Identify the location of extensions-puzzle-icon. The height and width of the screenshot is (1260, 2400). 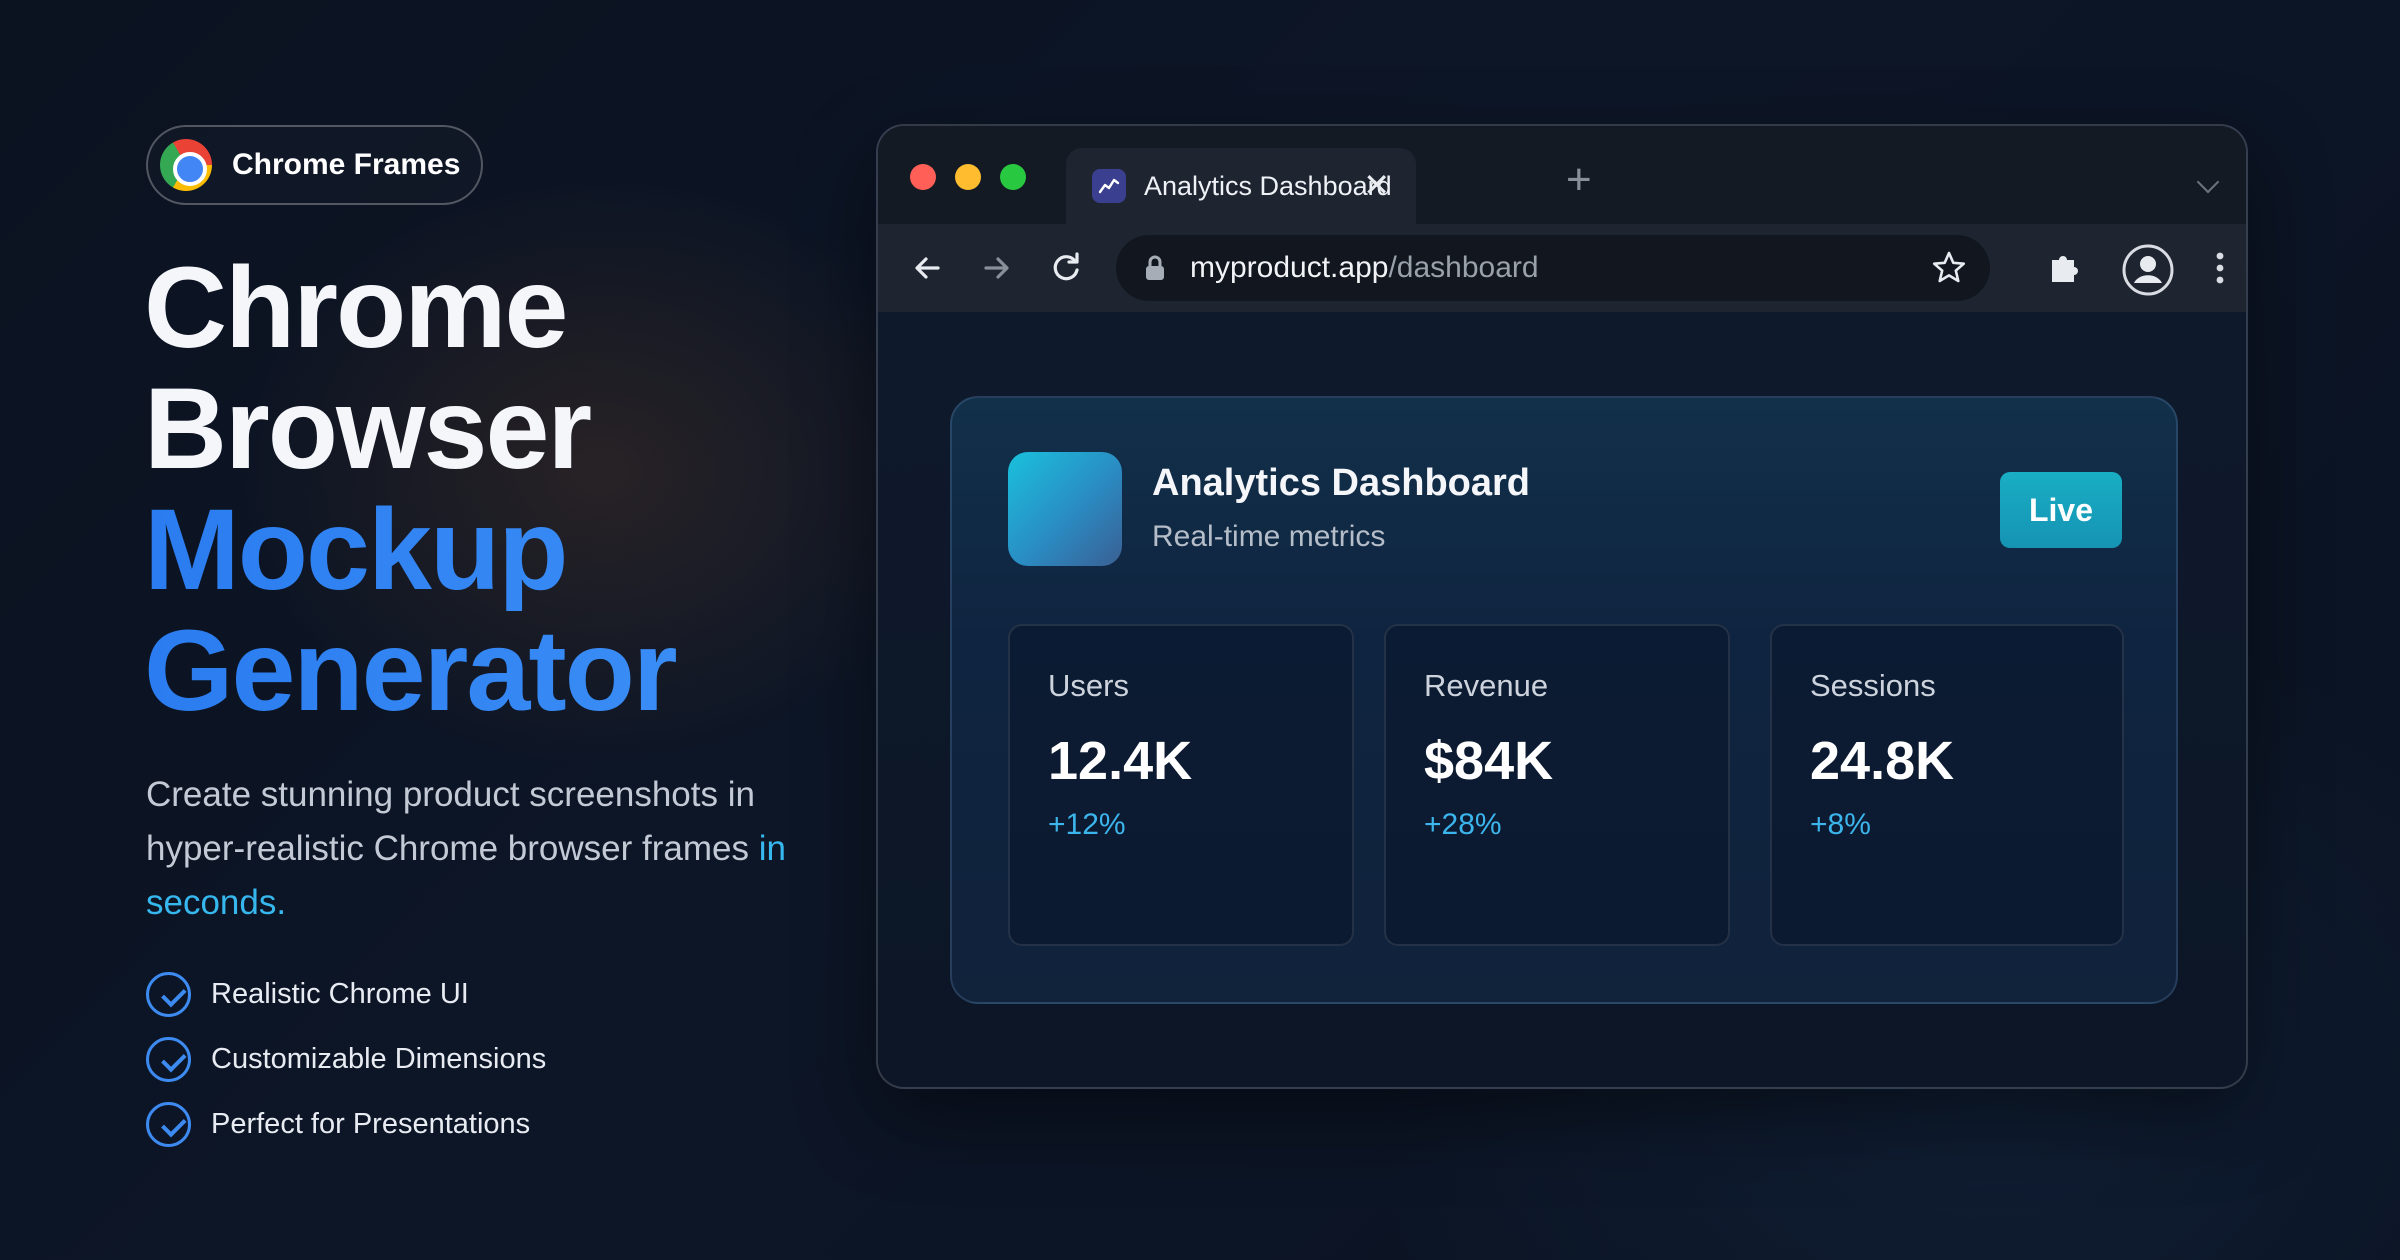
(2064, 268).